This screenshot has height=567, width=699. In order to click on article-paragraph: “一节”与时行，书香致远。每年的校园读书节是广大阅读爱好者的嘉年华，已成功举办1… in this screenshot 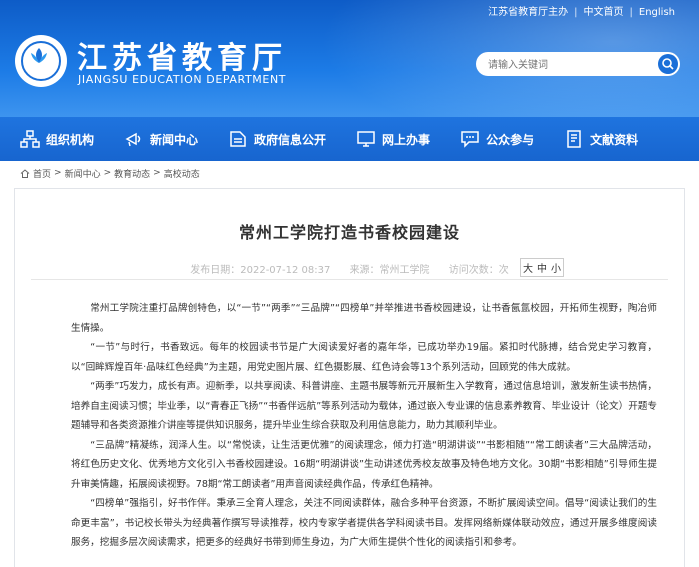, I will do `click(364, 357)`.